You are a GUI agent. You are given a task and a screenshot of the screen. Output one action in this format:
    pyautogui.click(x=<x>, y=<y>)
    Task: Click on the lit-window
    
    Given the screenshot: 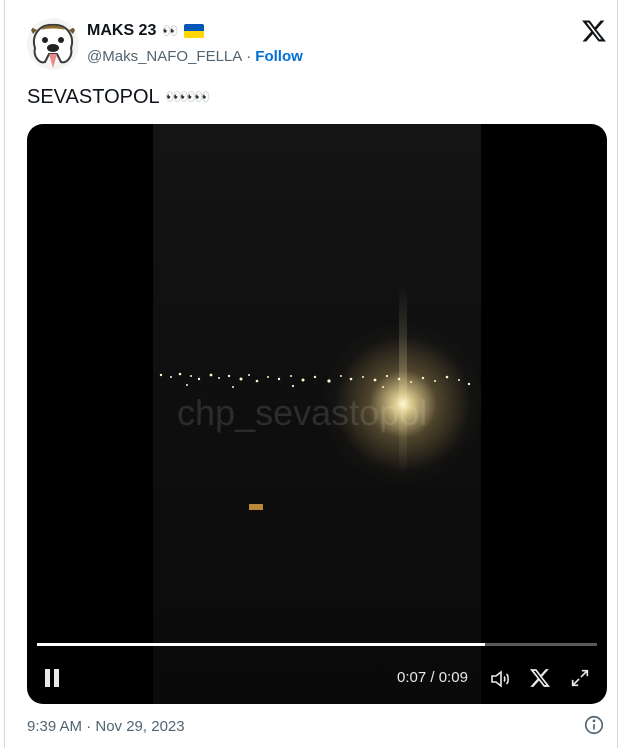 What is the action you would take?
    pyautogui.click(x=256, y=507)
    